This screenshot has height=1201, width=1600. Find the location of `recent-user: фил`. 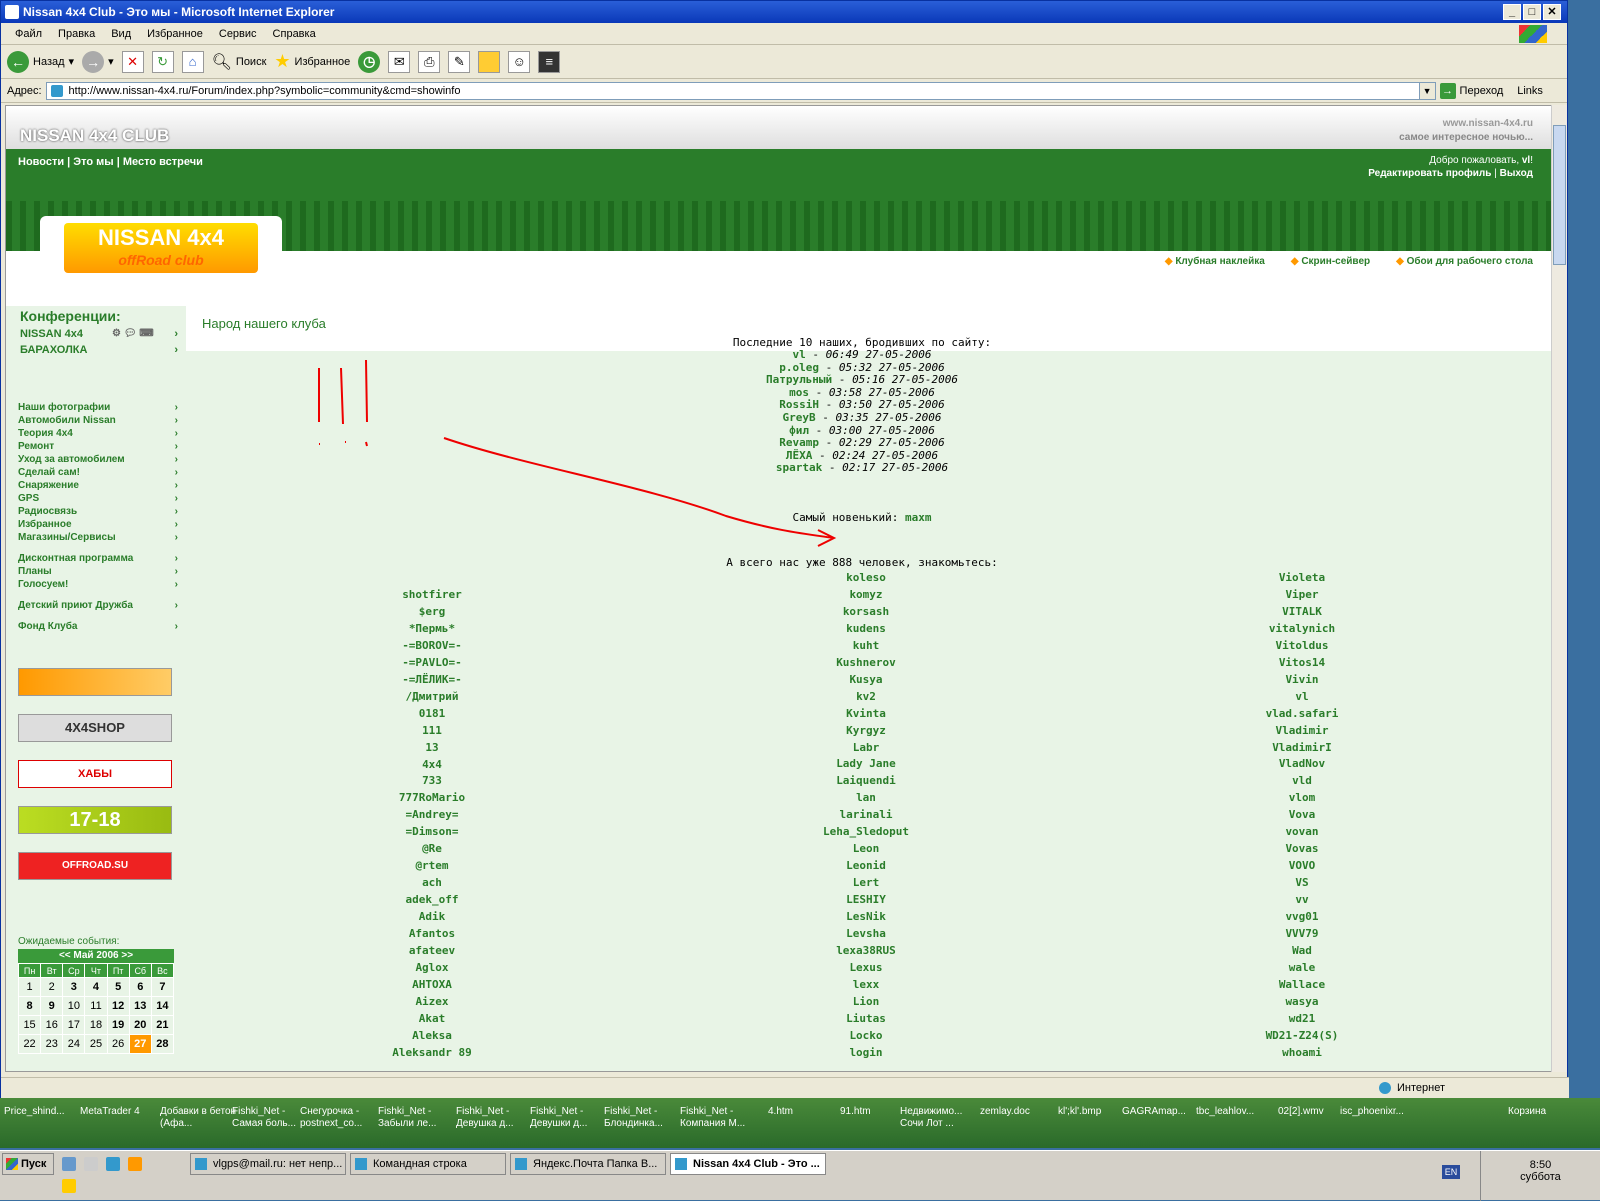

recent-user: фил is located at coordinates (799, 430).